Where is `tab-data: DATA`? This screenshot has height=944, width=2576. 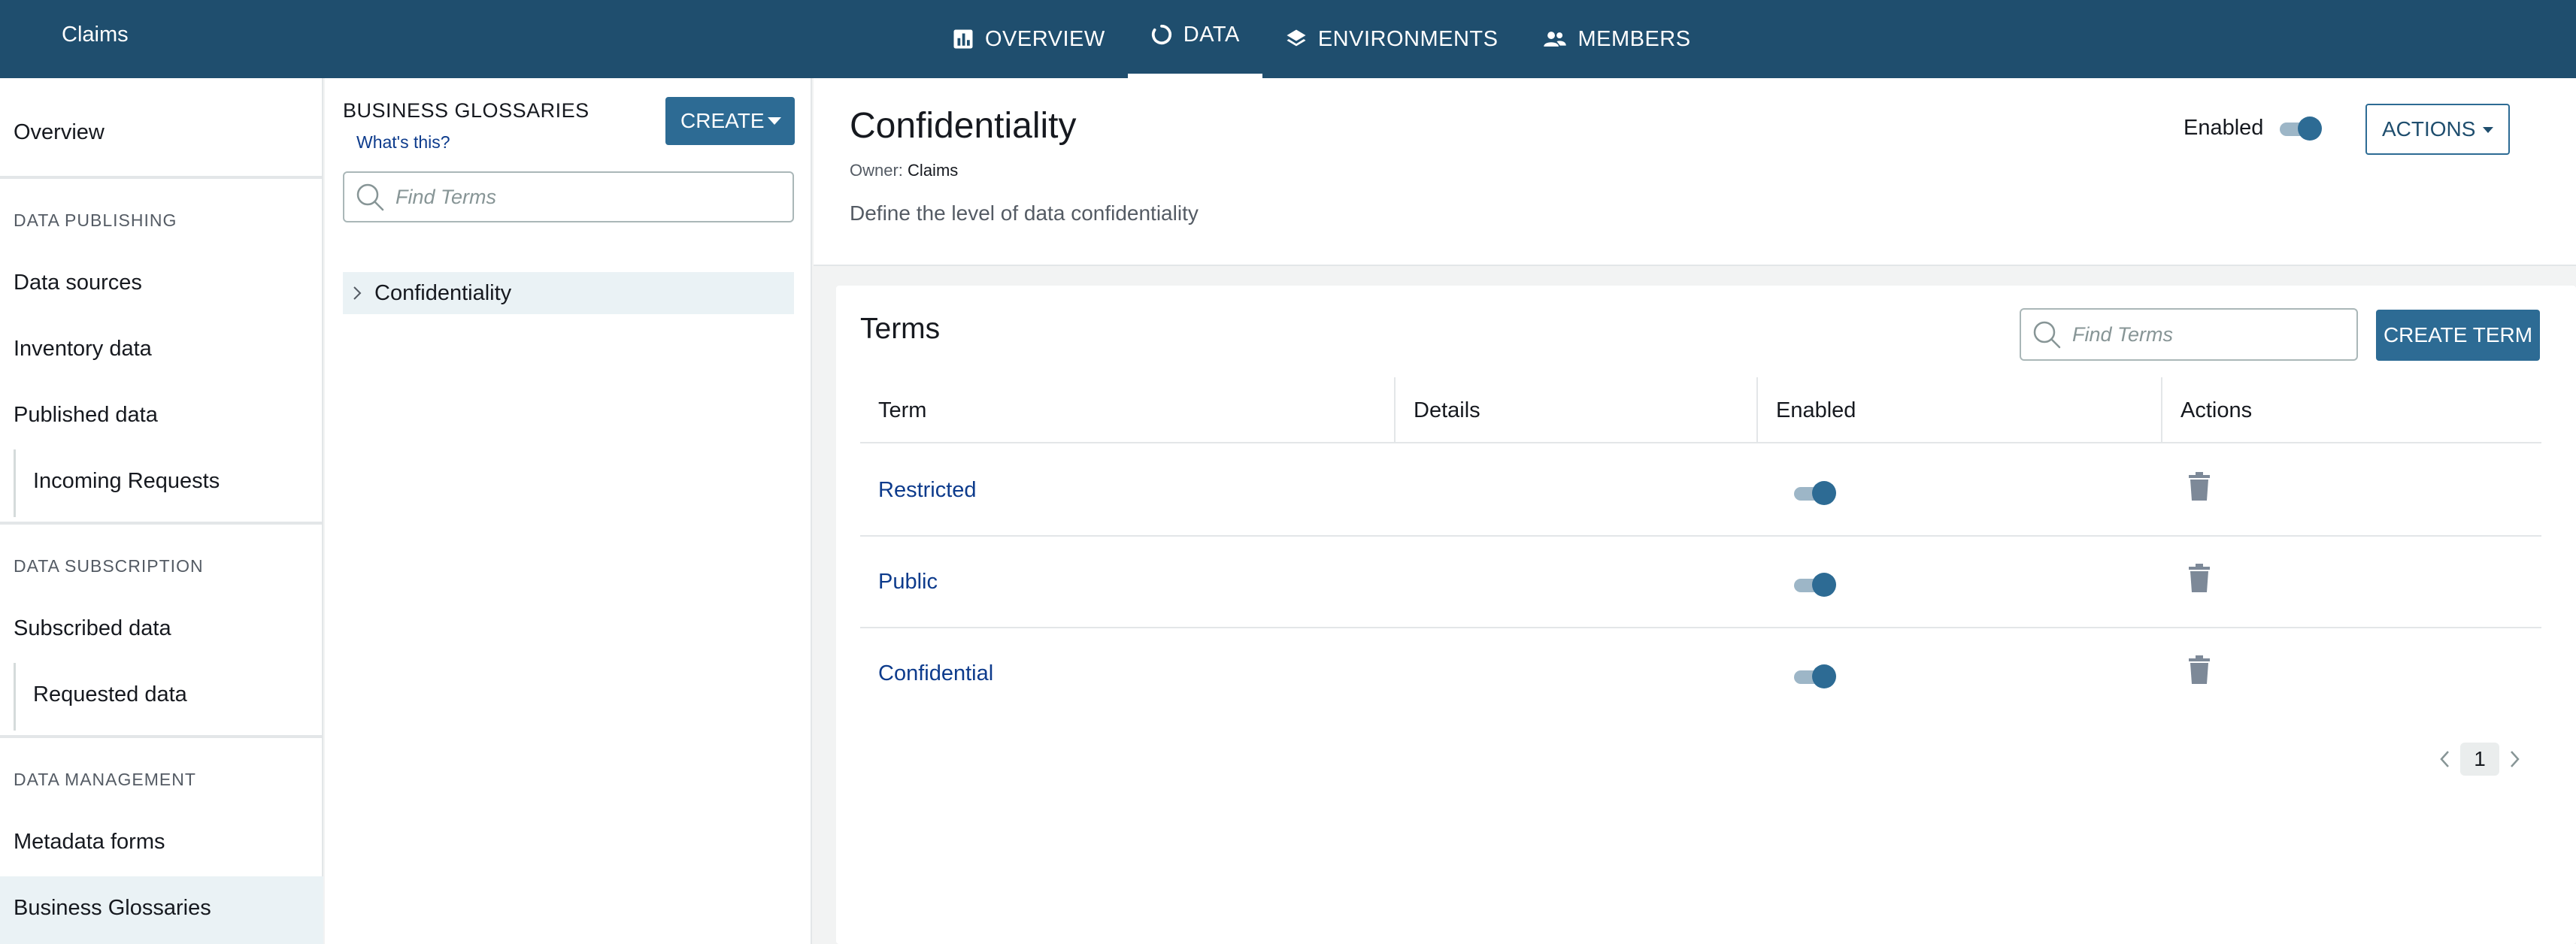 tab-data: DATA is located at coordinates (1194, 39).